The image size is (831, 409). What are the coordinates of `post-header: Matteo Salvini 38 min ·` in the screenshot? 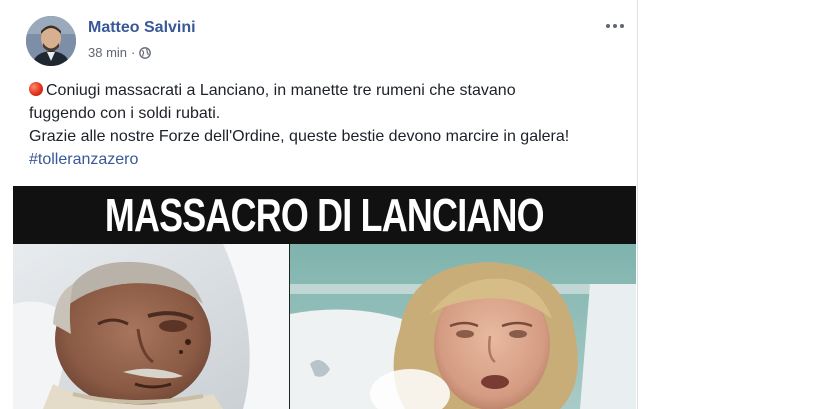 It's located at (323, 41).